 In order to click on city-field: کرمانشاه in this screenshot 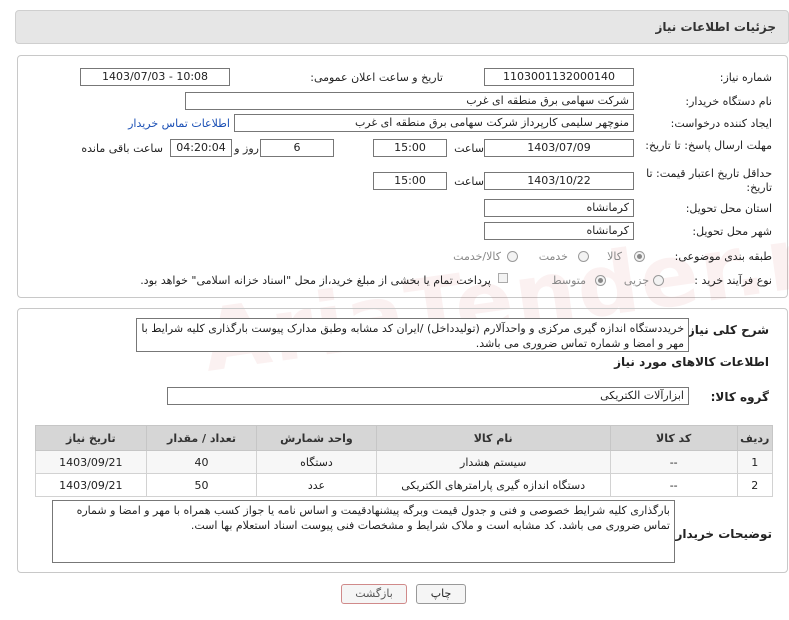, I will do `click(559, 231)`.